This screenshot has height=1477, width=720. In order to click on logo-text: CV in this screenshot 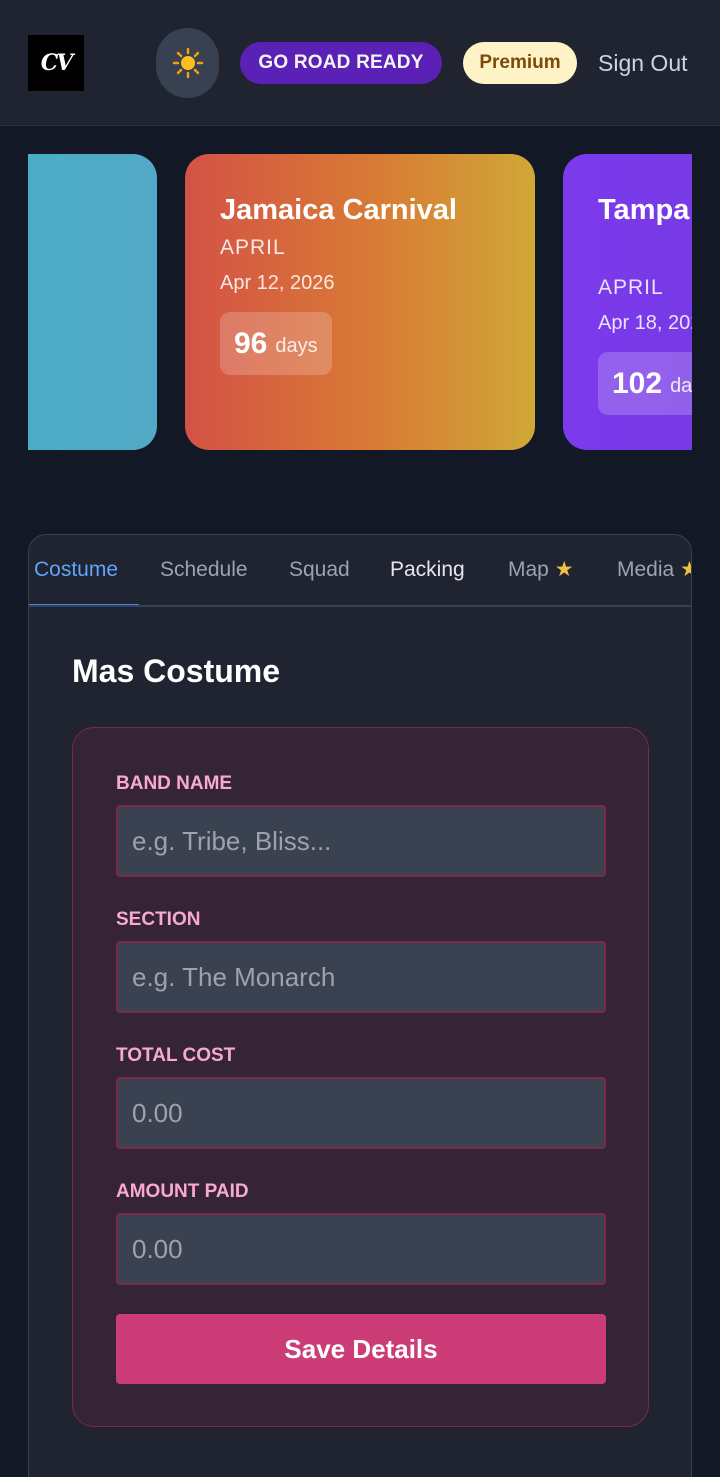, I will do `click(57, 63)`.